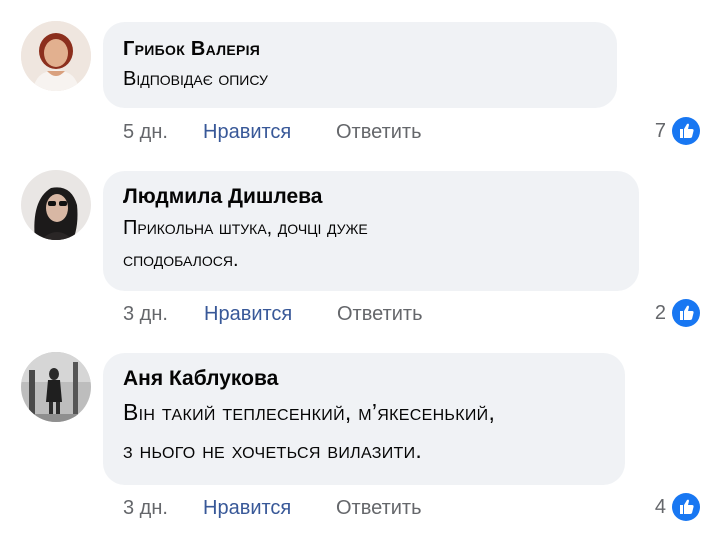 Image resolution: width=720 pixels, height=537 pixels. Describe the element at coordinates (245, 228) in the screenshot. I see `comment-text-line-1: Прикольна штука, дочці дуже` at that location.